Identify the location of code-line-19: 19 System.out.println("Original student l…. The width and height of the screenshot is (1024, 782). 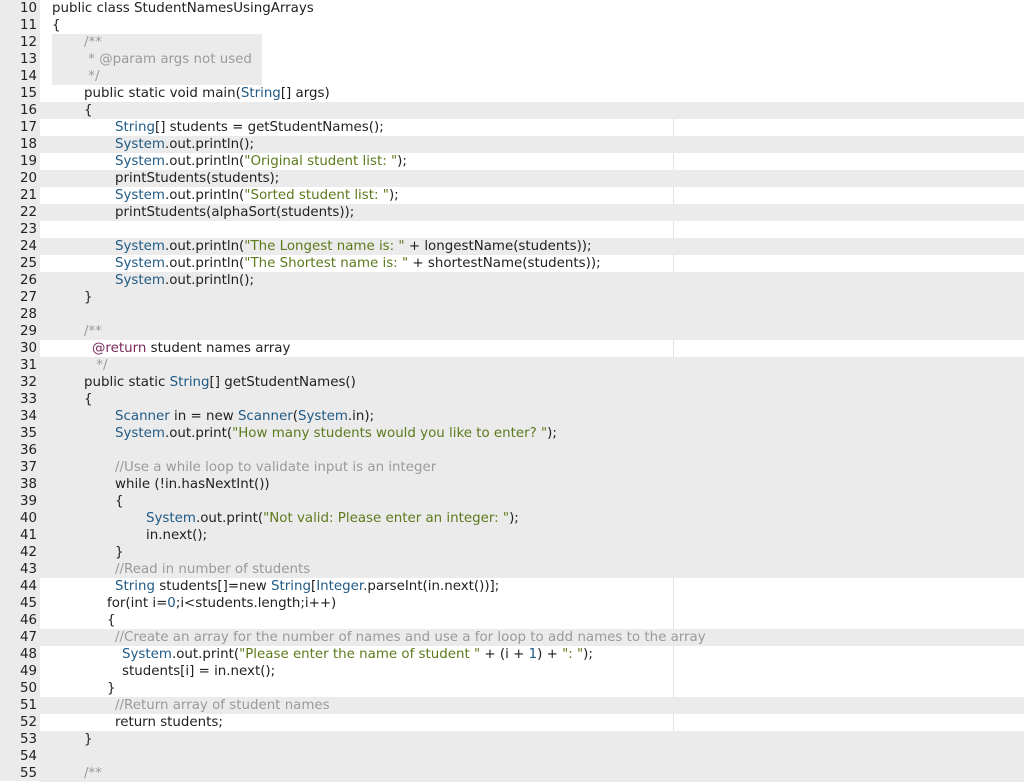
(512, 161).